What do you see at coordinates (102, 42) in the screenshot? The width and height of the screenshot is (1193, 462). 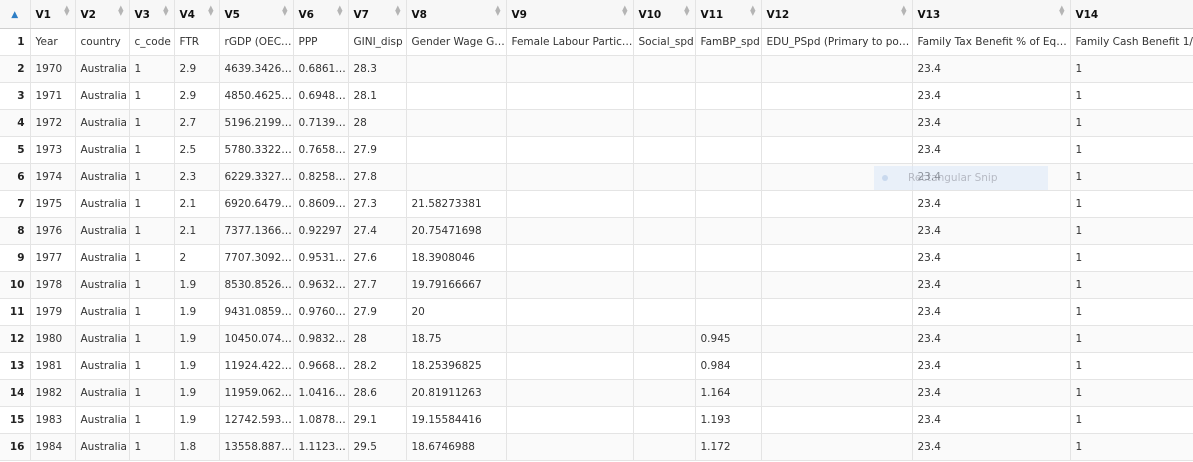 I see `table-cell: country` at bounding box center [102, 42].